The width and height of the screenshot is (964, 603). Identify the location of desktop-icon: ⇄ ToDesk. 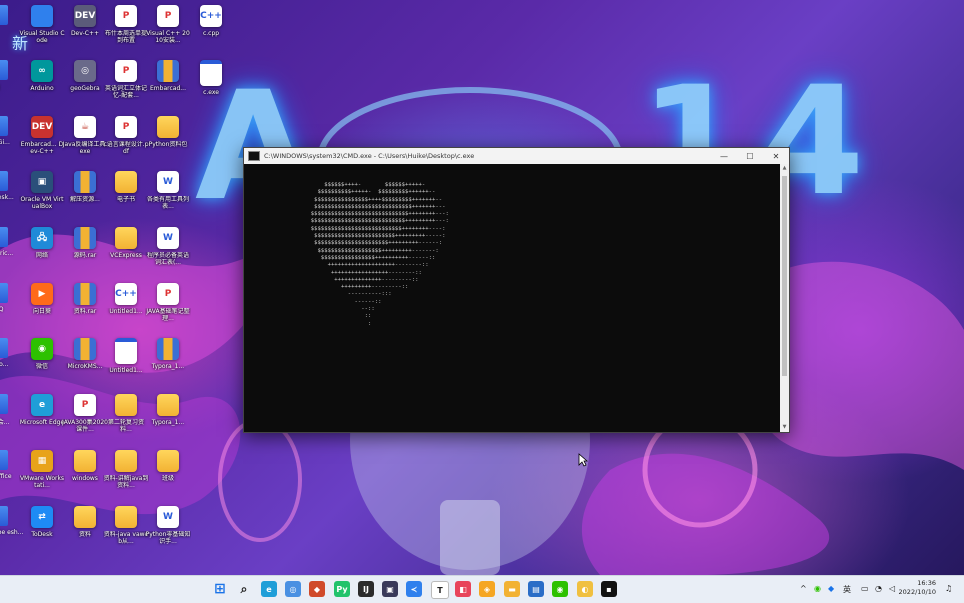
(42, 534).